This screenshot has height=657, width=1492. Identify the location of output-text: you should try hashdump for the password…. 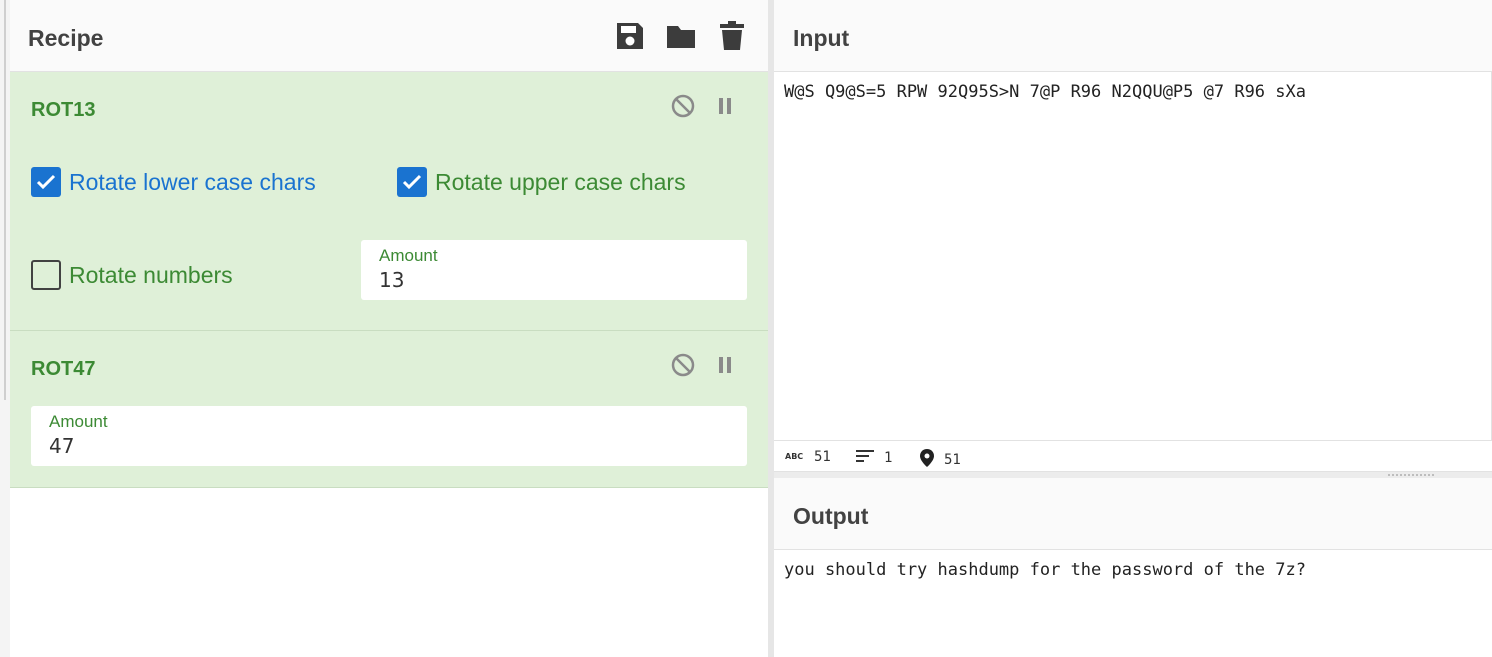
(1045, 570).